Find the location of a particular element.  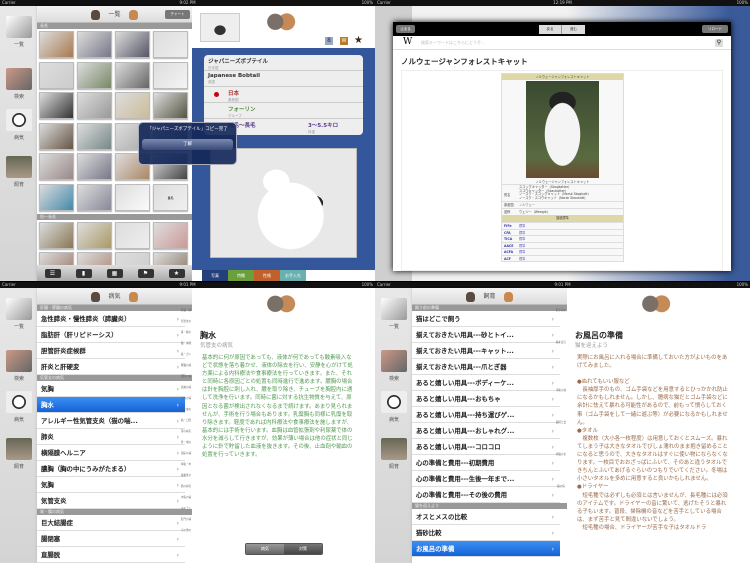

chart-button: チャート is located at coordinates (177, 14).